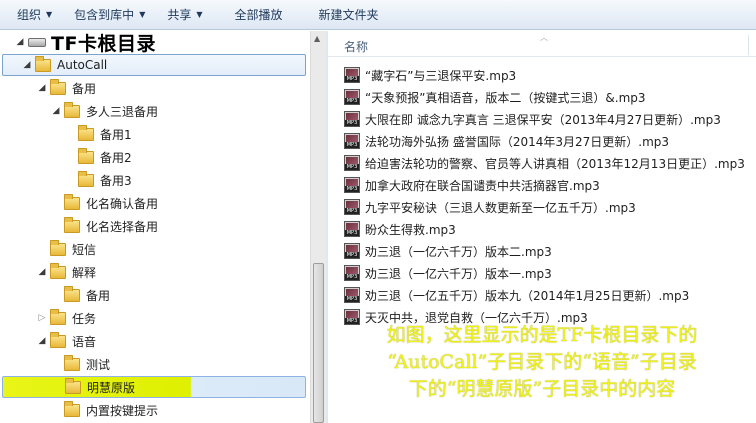 This screenshot has width=756, height=423. Describe the element at coordinates (500, 207) in the screenshot. I see `file-name: 九字平安秘诀（三退人数更新至一亿五千万）.mp3` at that location.